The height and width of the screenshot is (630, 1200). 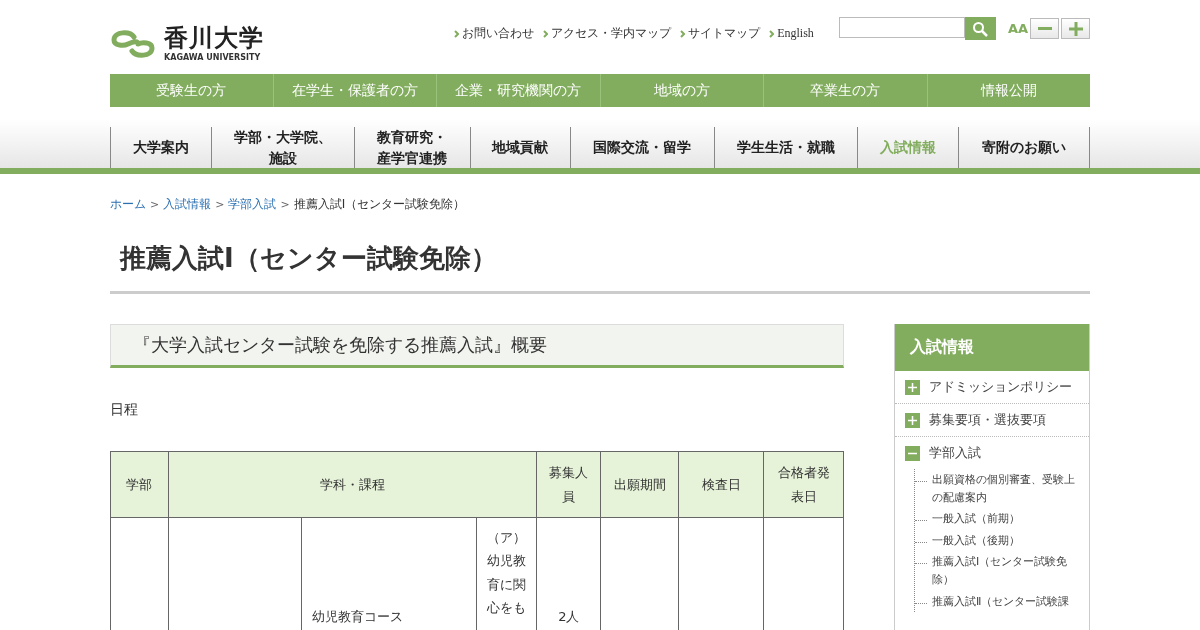 I want to click on sidebar-subitem: 推薦入試Ⅰ（センター試験免除）, so click(x=1002, y=571).